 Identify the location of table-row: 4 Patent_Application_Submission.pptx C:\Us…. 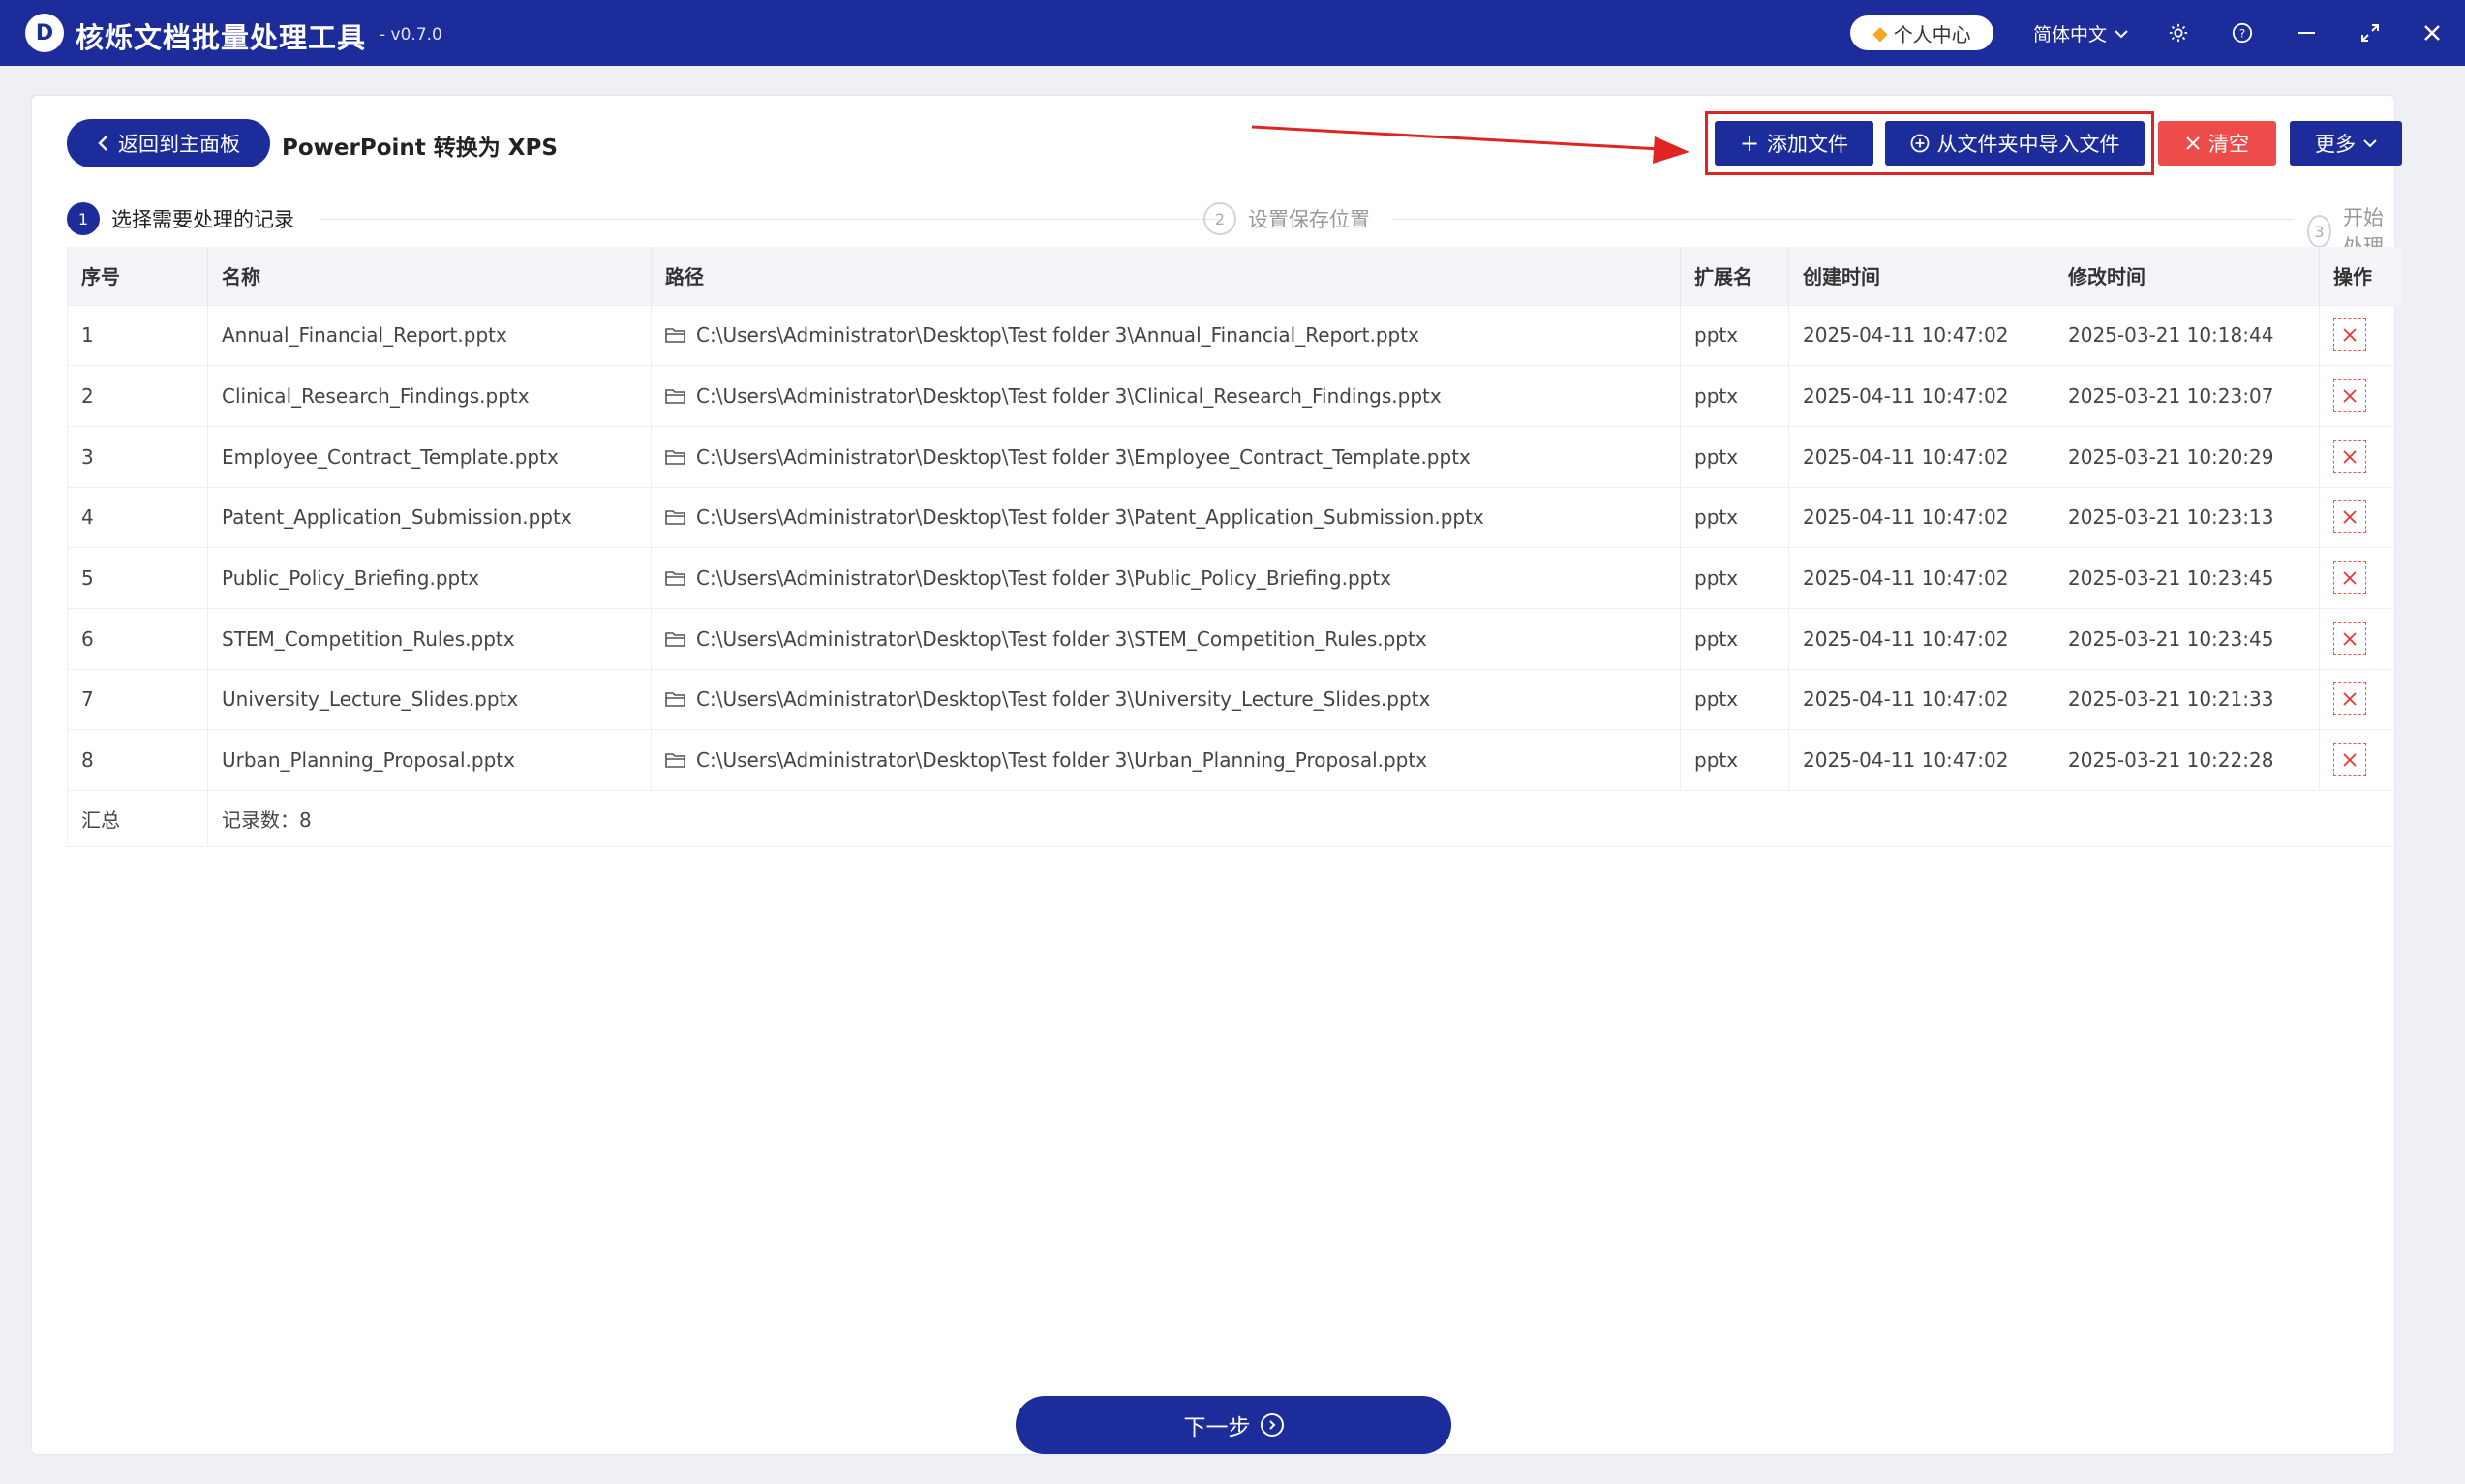
(1235, 517).